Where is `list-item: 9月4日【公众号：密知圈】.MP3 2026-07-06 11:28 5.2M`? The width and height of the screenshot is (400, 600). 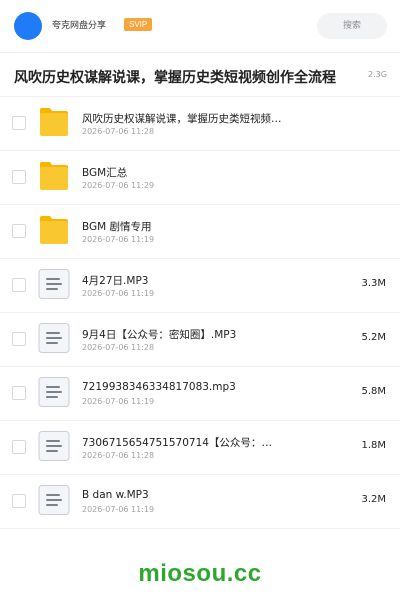
list-item: 9月4日【公众号：密知圈】.MP3 2026-07-06 11:28 5.2M is located at coordinates (200, 340).